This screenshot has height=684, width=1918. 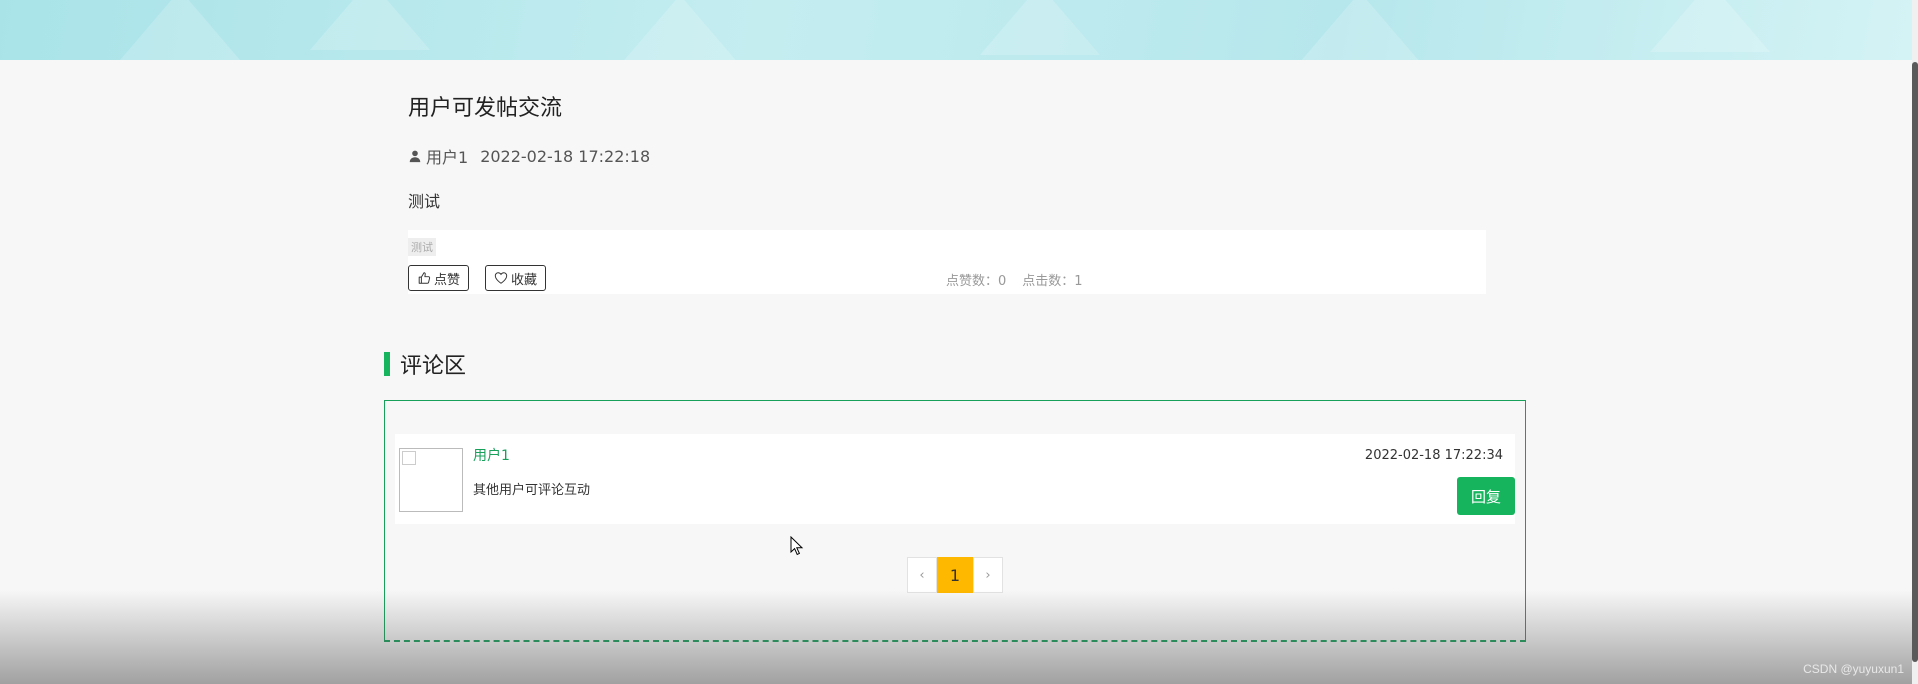 I want to click on thumbs-up-icon, so click(x=424, y=278).